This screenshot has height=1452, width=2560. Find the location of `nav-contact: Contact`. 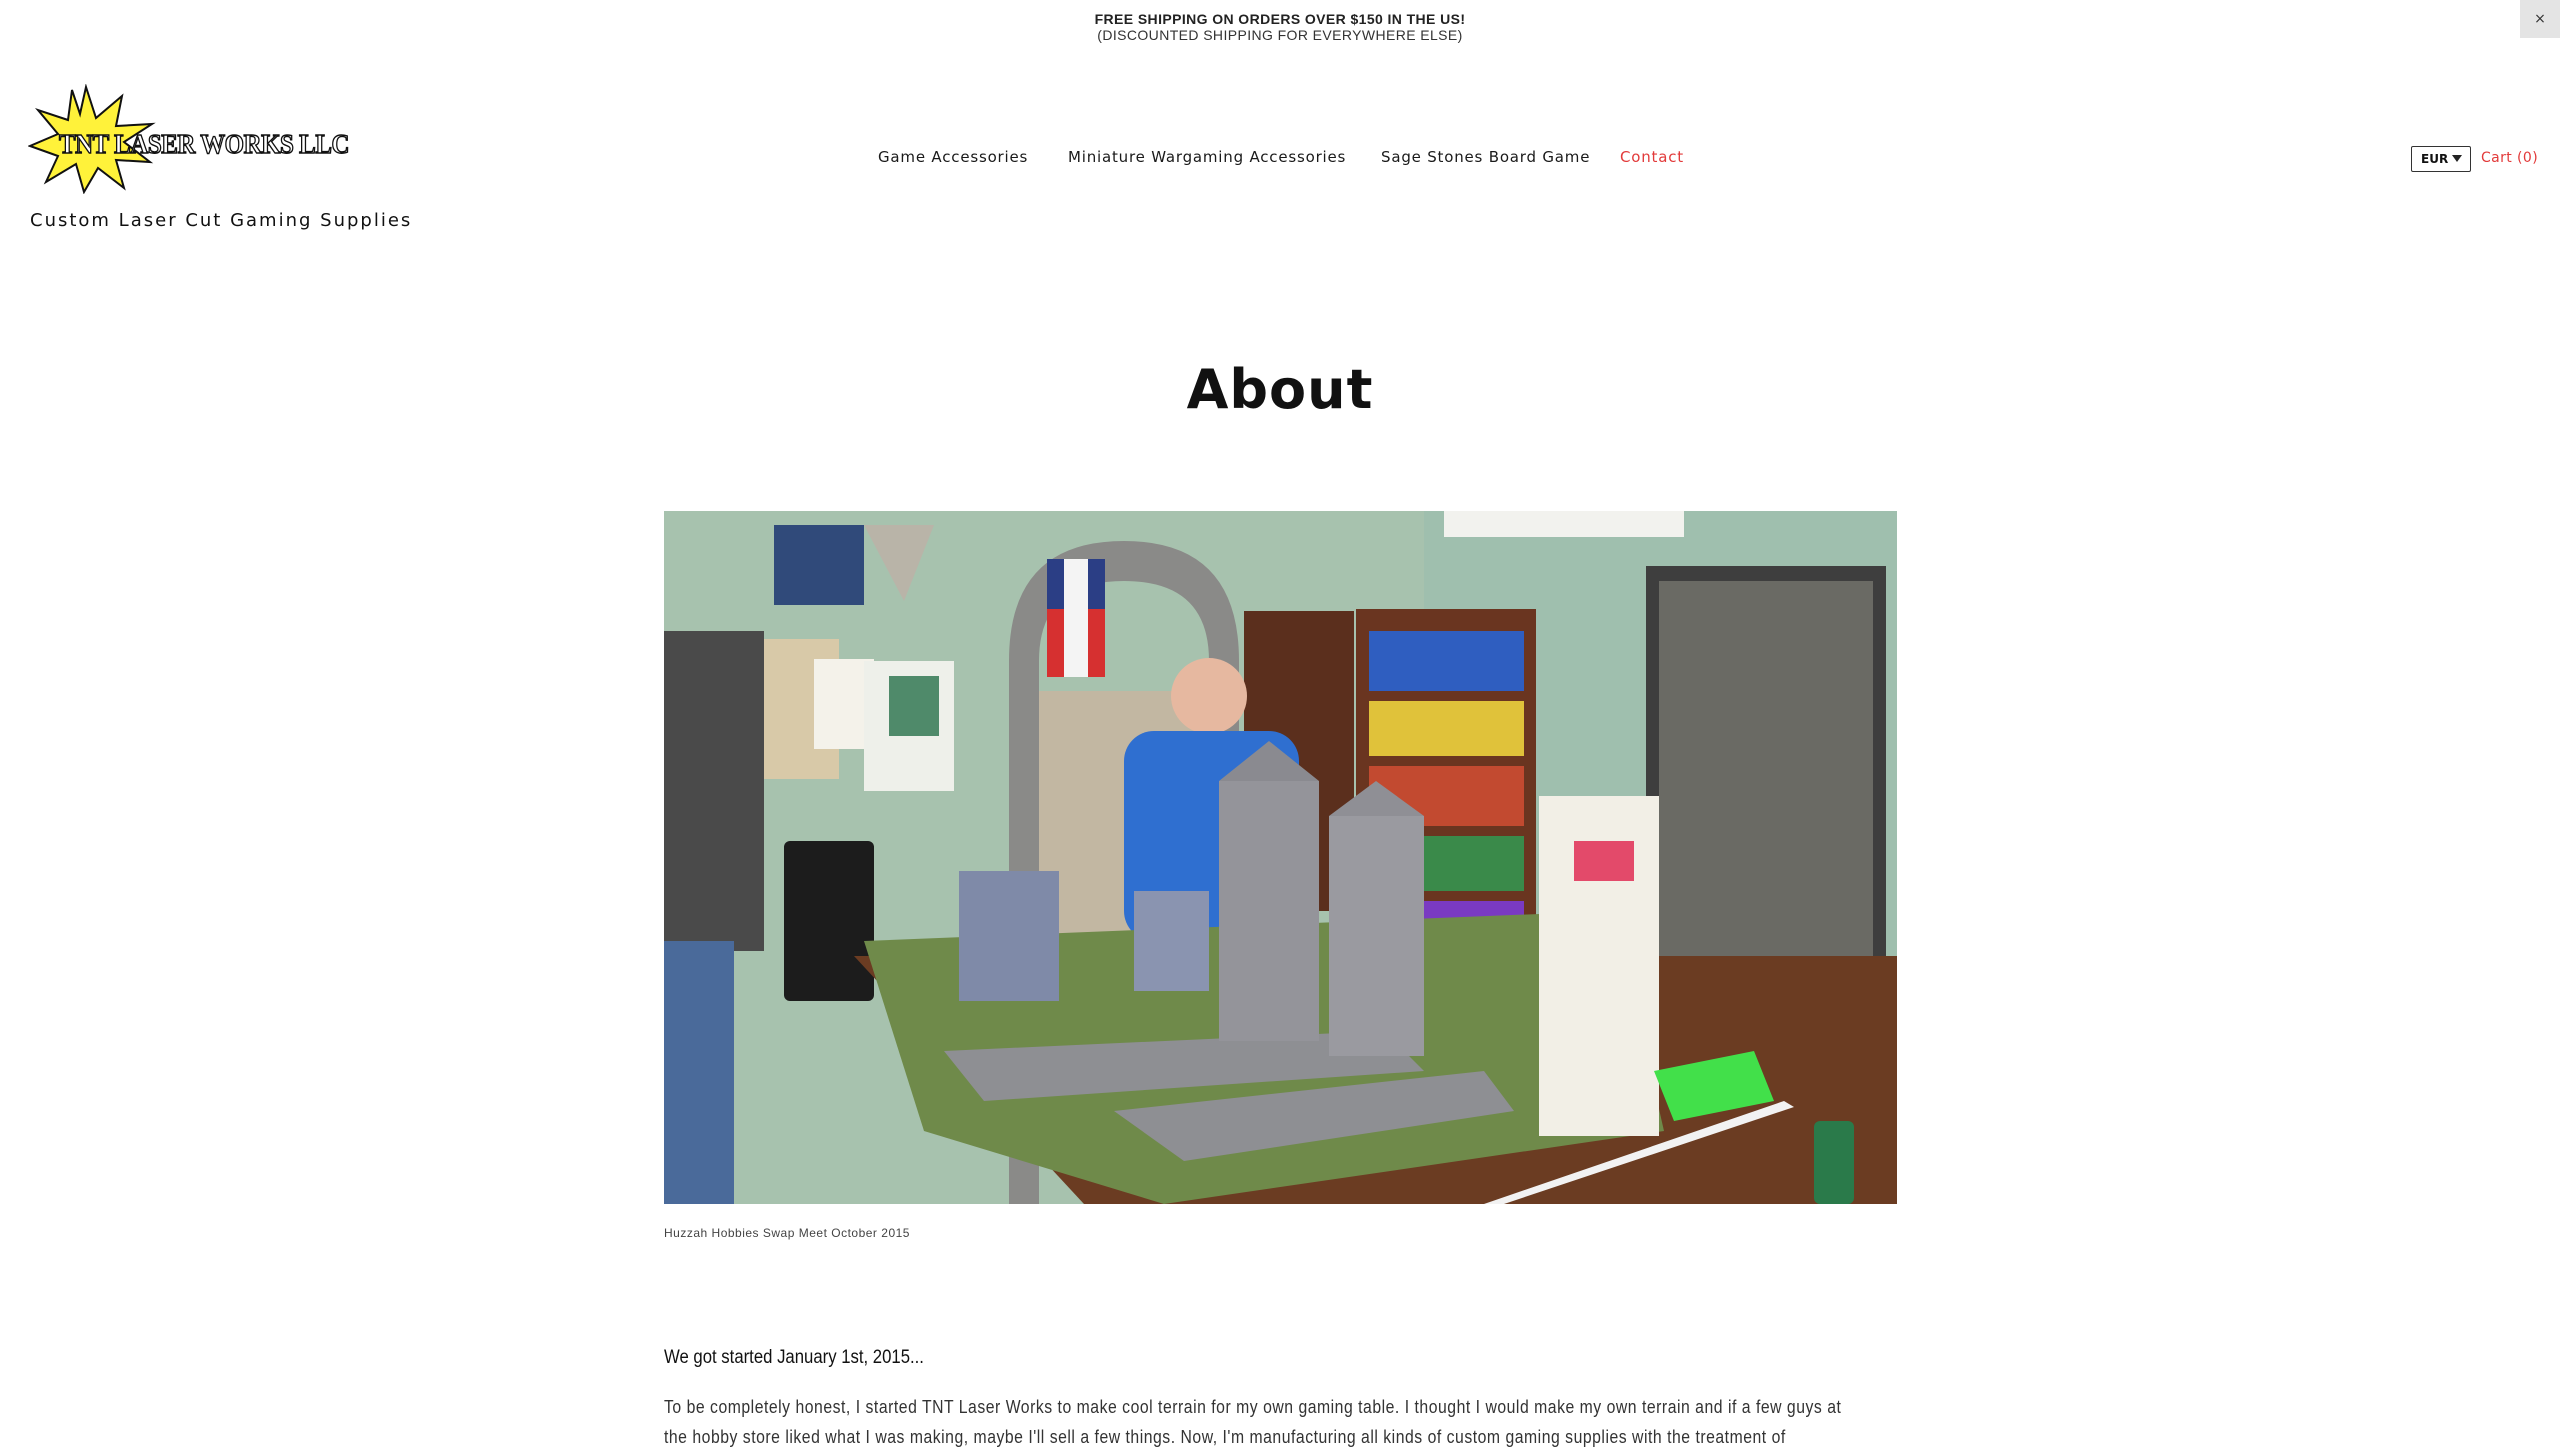

nav-contact: Contact is located at coordinates (1652, 157).